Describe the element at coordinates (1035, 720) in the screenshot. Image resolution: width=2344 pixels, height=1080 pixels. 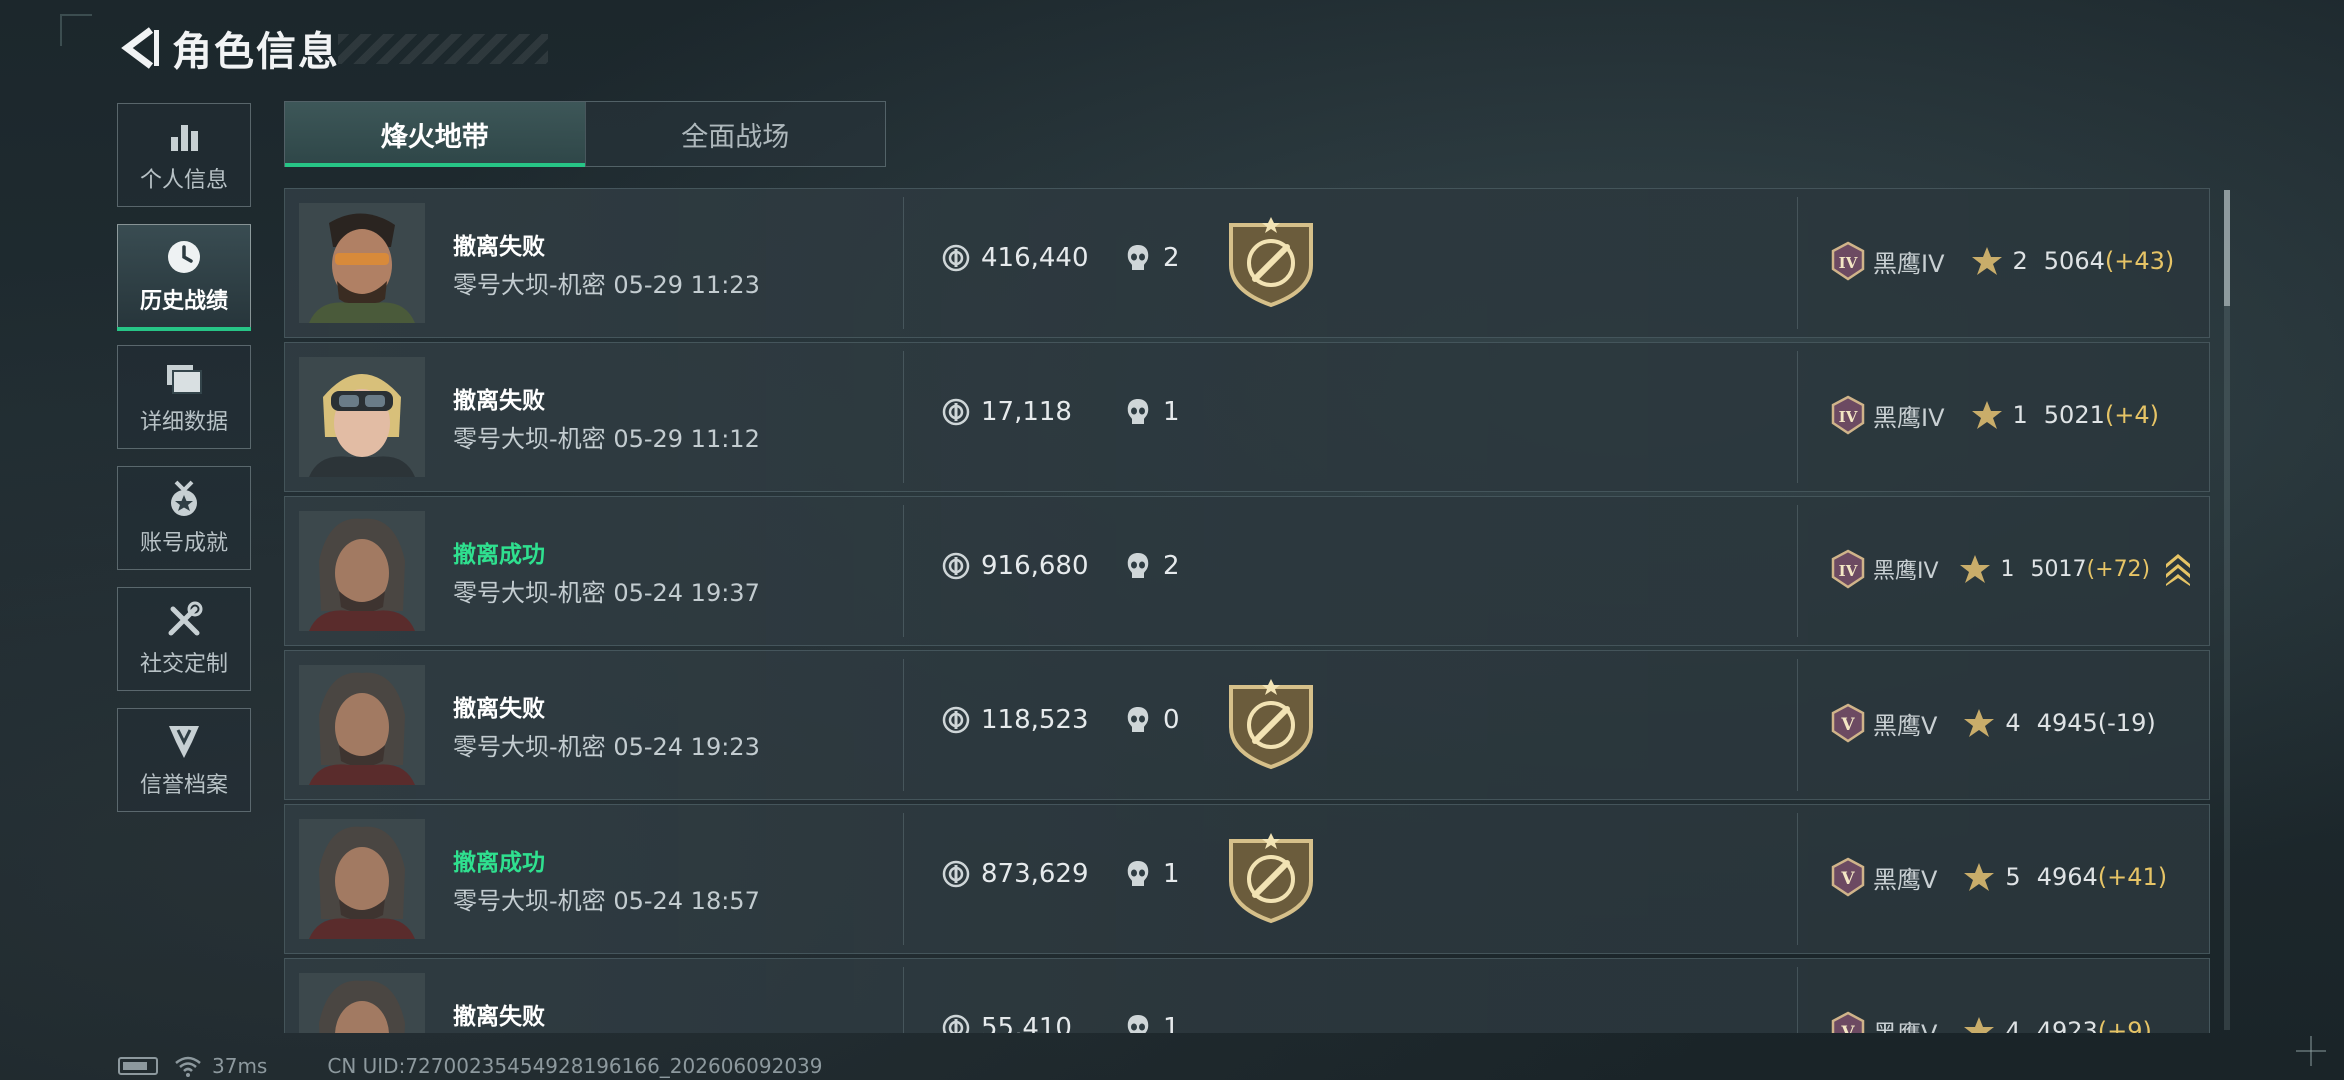
I see `loot-value-text: 118,523` at that location.